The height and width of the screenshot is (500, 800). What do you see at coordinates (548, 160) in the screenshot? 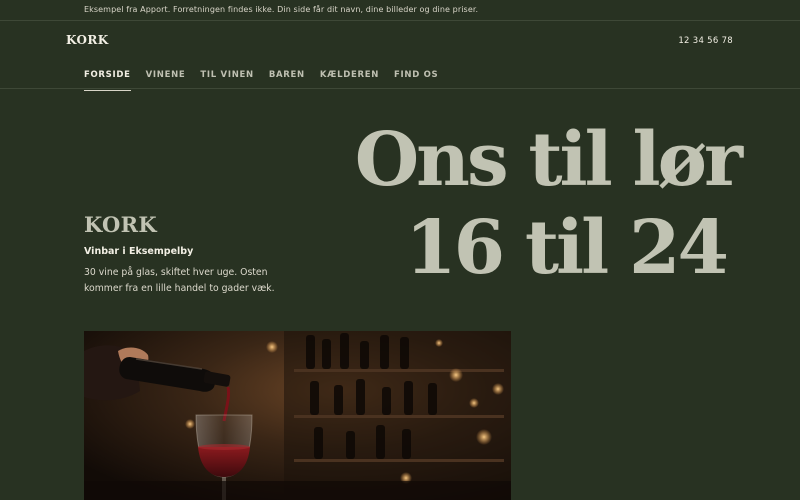
I see `hero-headline-days: Ons til lør` at bounding box center [548, 160].